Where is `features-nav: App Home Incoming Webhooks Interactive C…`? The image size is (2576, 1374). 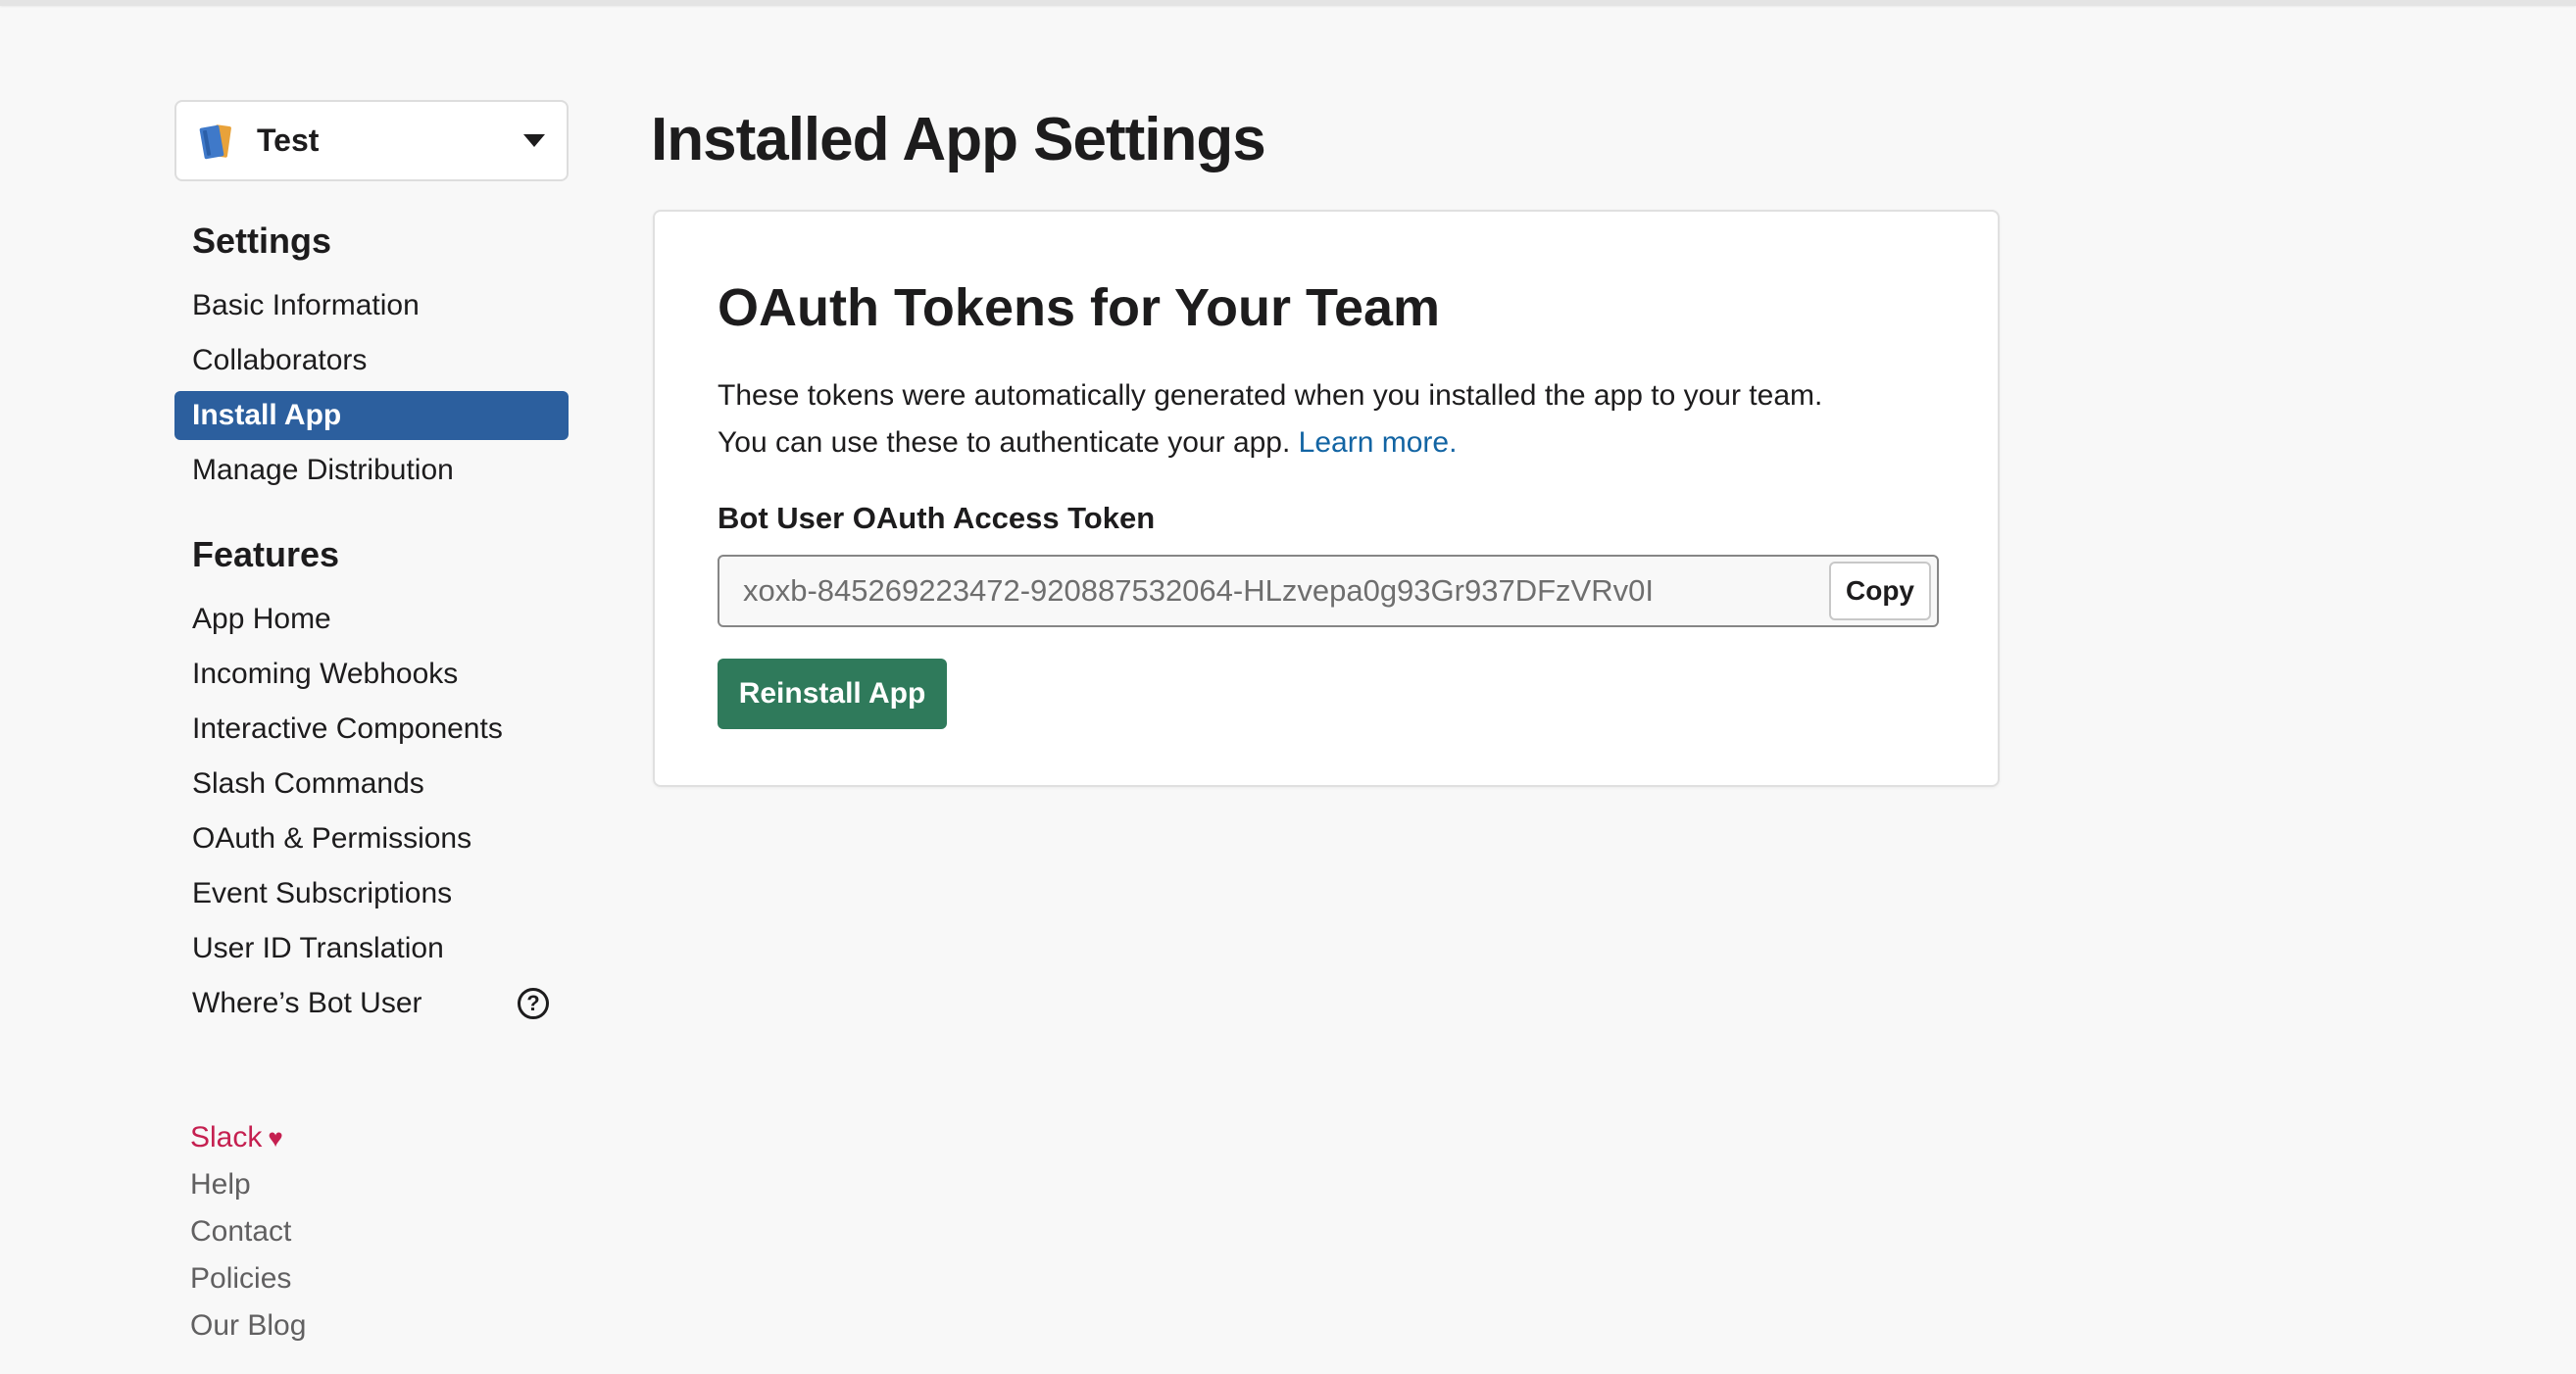 features-nav: App Home Incoming Webhooks Interactive C… is located at coordinates (371, 811).